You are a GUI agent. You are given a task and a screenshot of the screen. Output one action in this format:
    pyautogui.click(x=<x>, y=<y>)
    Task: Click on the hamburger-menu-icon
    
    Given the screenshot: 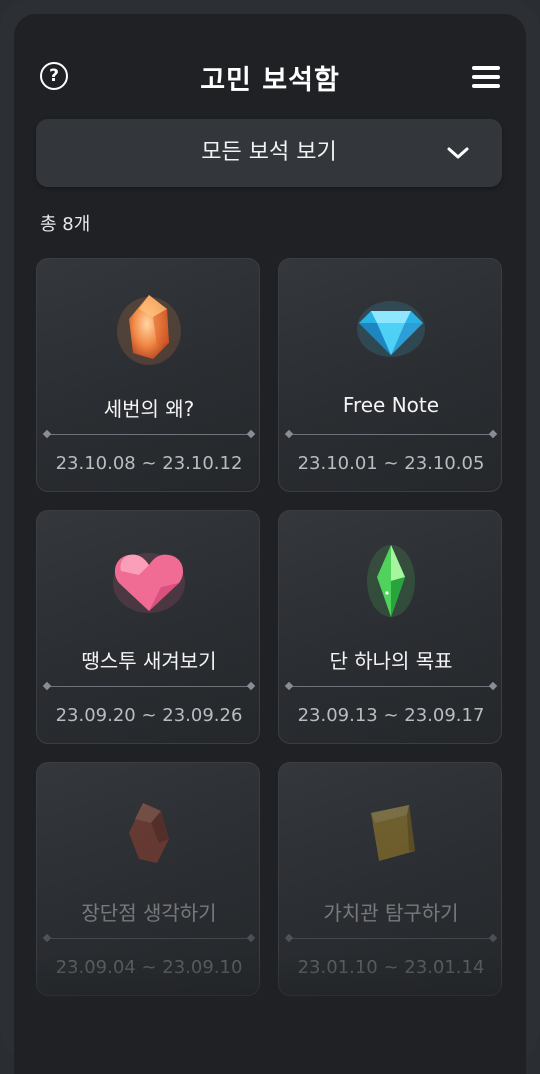 What is the action you would take?
    pyautogui.click(x=486, y=77)
    